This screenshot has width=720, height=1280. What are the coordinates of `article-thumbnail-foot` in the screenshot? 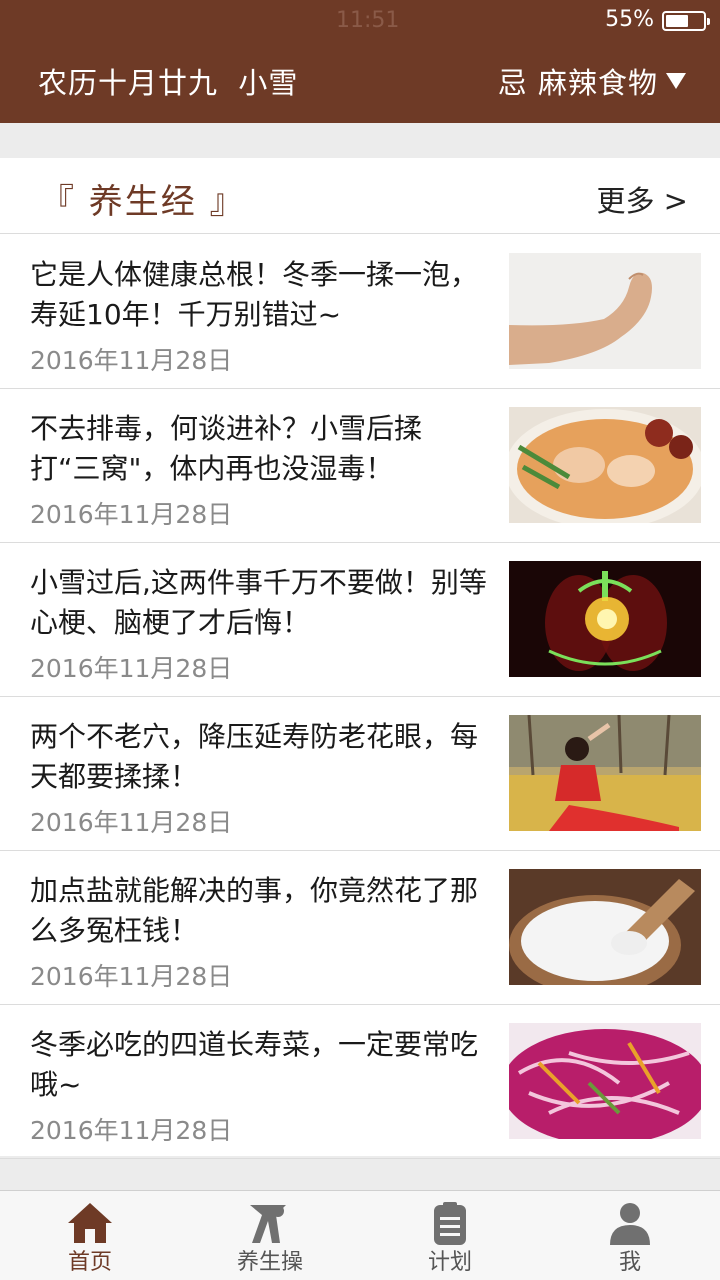 It's located at (605, 311).